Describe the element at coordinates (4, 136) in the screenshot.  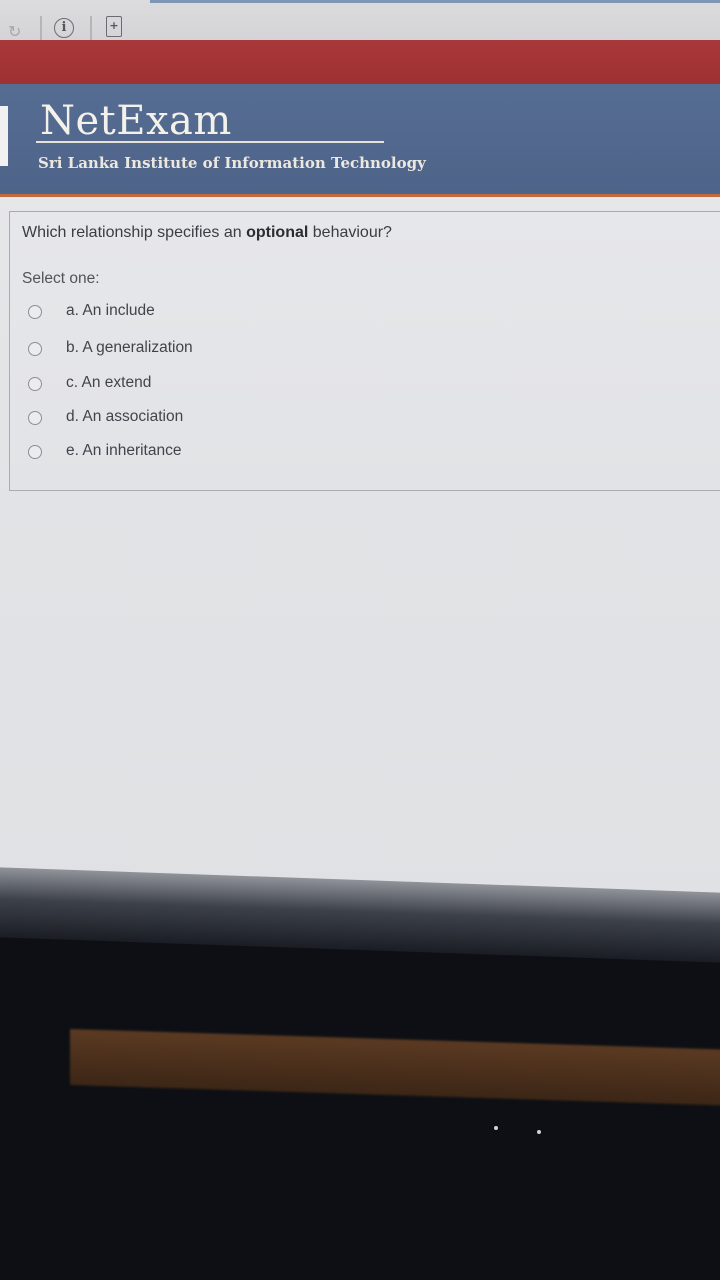
I see `header-edge` at that location.